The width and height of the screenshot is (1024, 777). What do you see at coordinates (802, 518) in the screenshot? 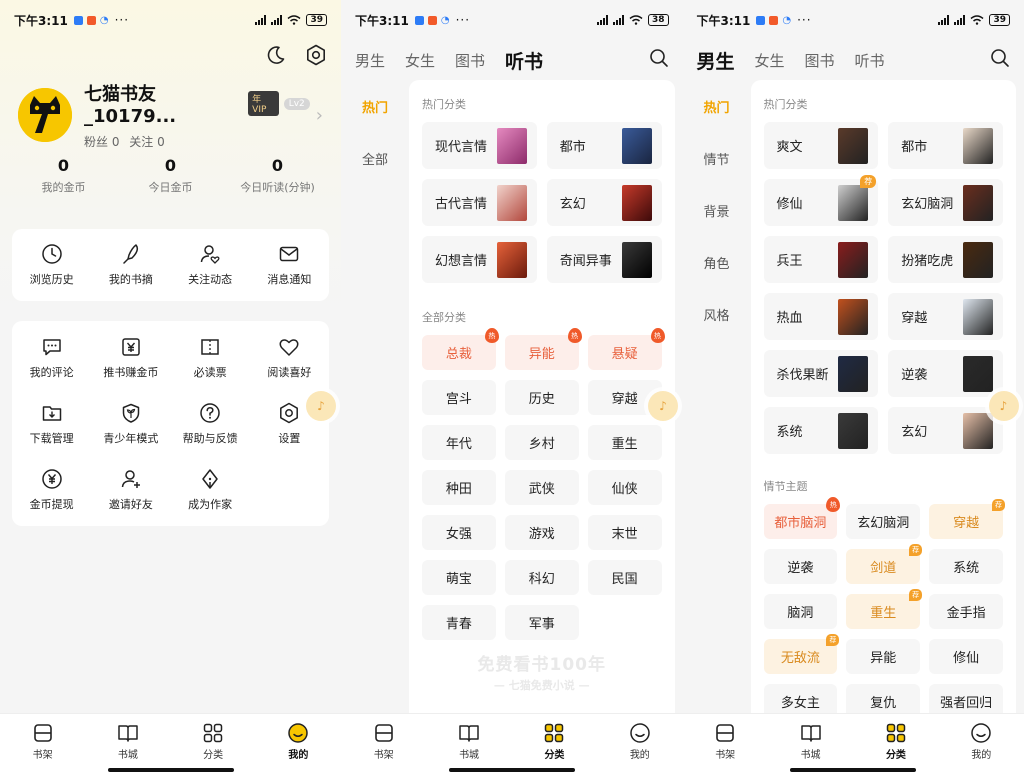
I see `plot-chip: 都市脑洞热` at bounding box center [802, 518].